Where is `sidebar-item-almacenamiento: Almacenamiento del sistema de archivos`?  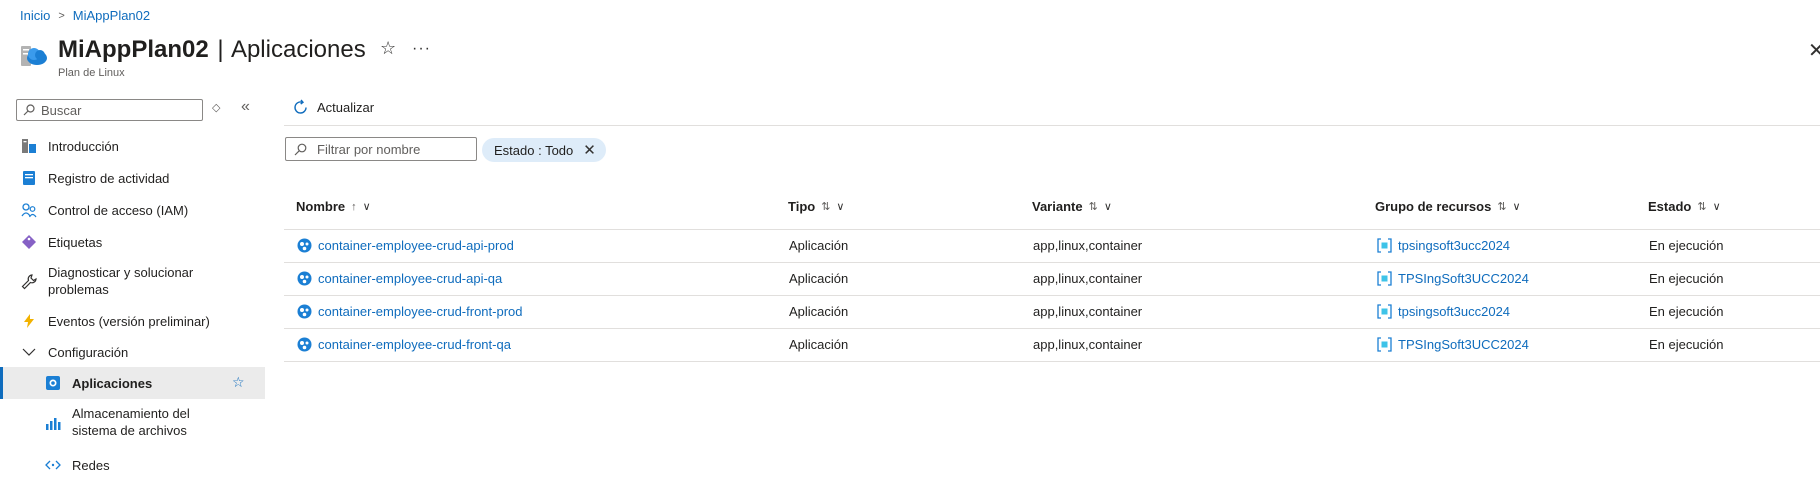 sidebar-item-almacenamiento: Almacenamiento del sistema de archivos is located at coordinates (132, 423).